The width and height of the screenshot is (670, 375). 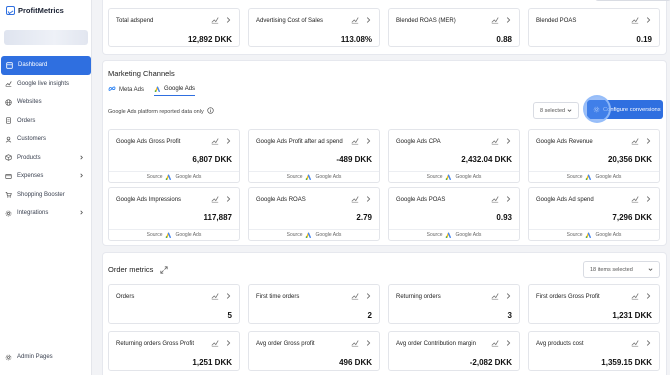 I want to click on sidebar-item-orders: Orders, so click(x=46, y=121).